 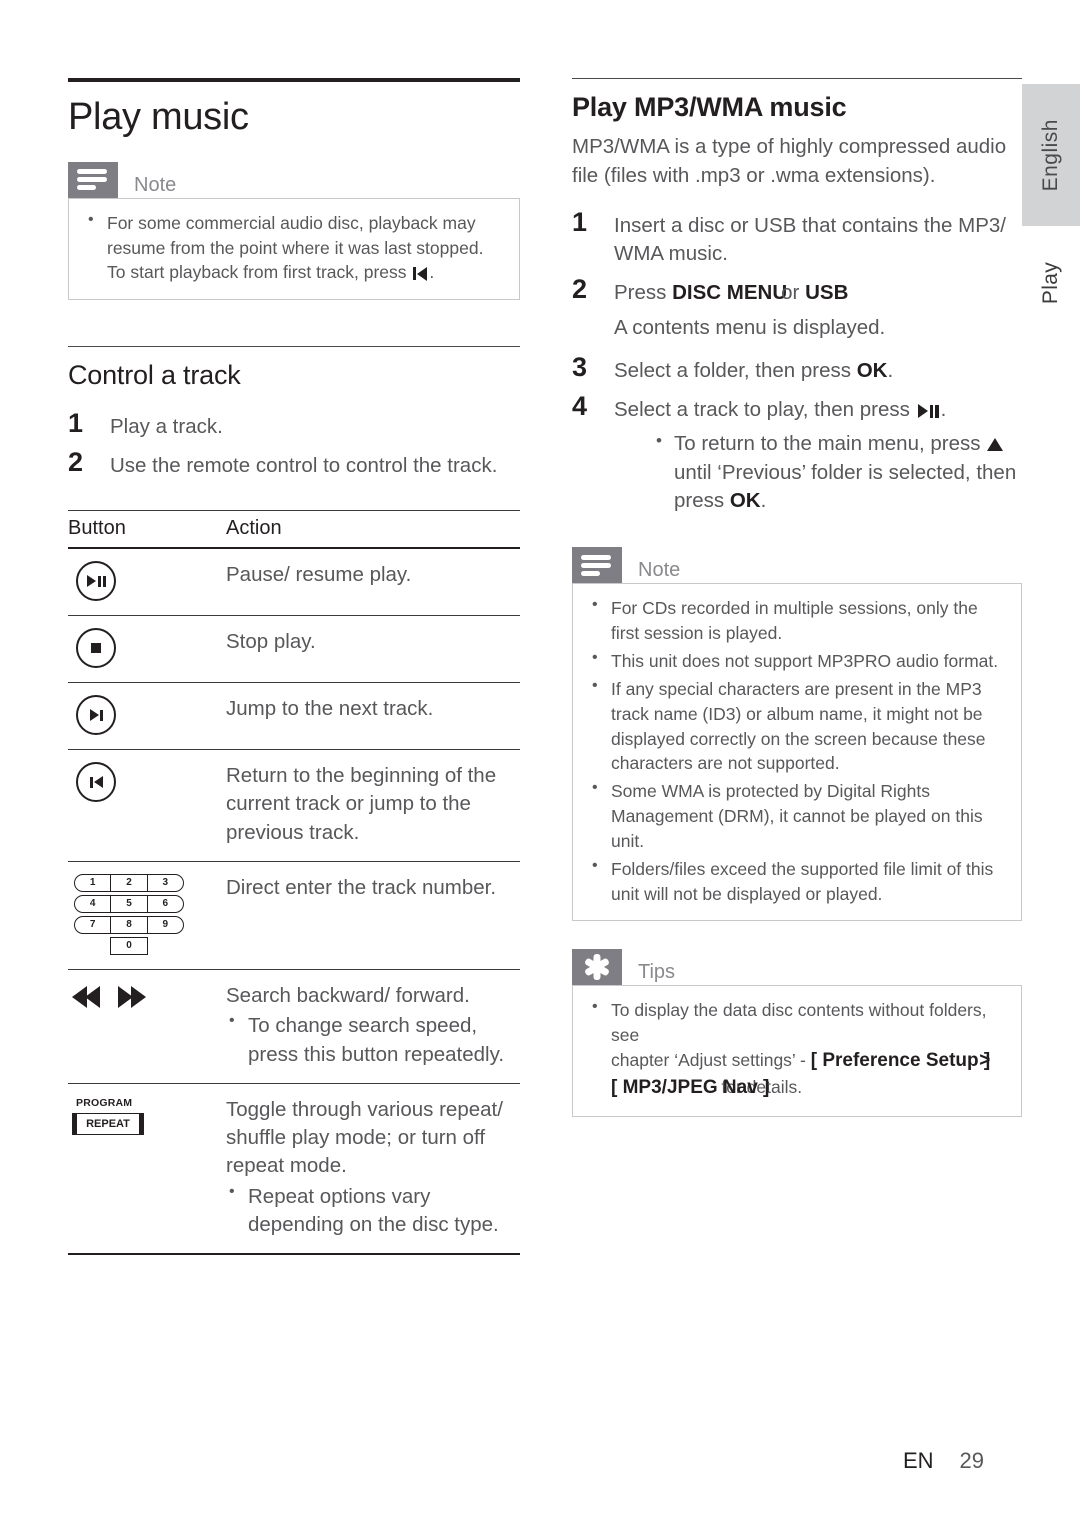 I want to click on previous-track-button-icon, so click(x=96, y=782).